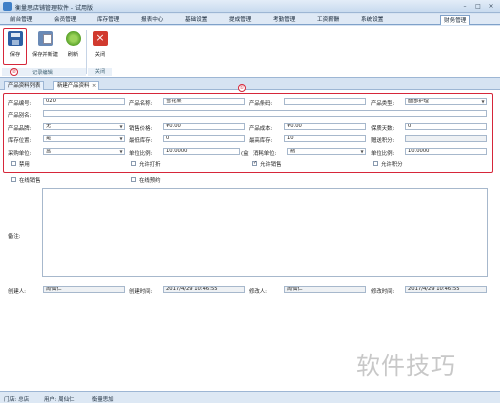  Describe the element at coordinates (20, 104) in the screenshot. I see `label-product-code: 产品编号:` at that location.